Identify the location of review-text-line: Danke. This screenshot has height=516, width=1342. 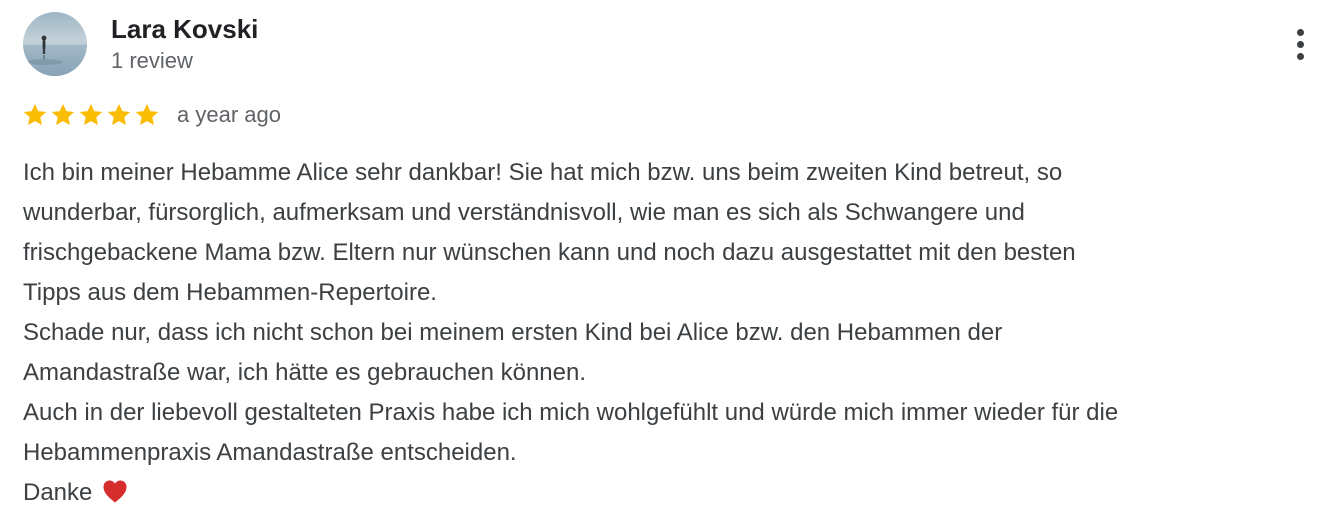
(675, 493).